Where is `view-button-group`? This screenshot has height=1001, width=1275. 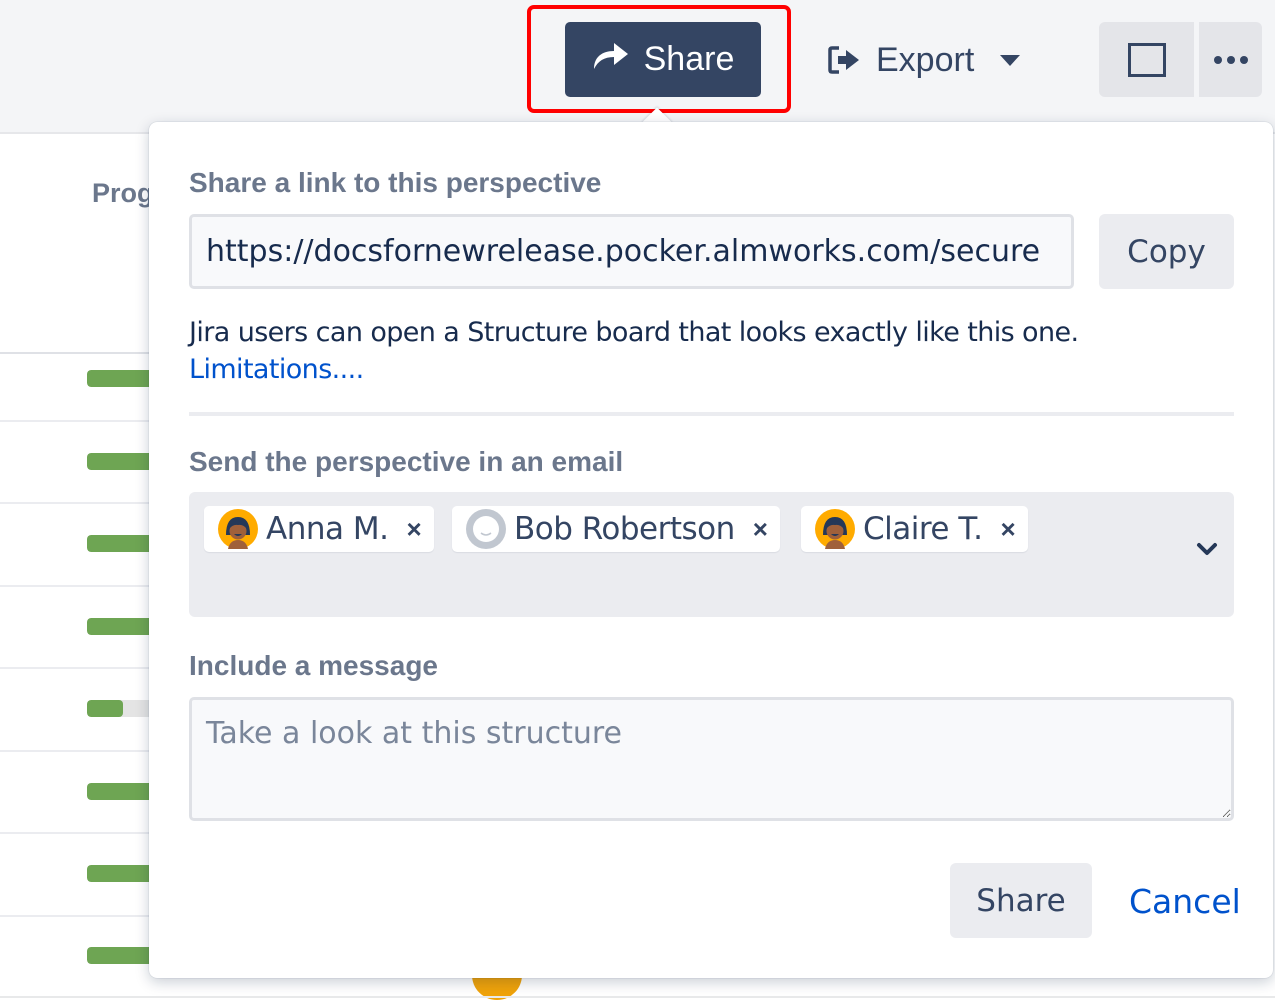
view-button-group is located at coordinates (1180, 59).